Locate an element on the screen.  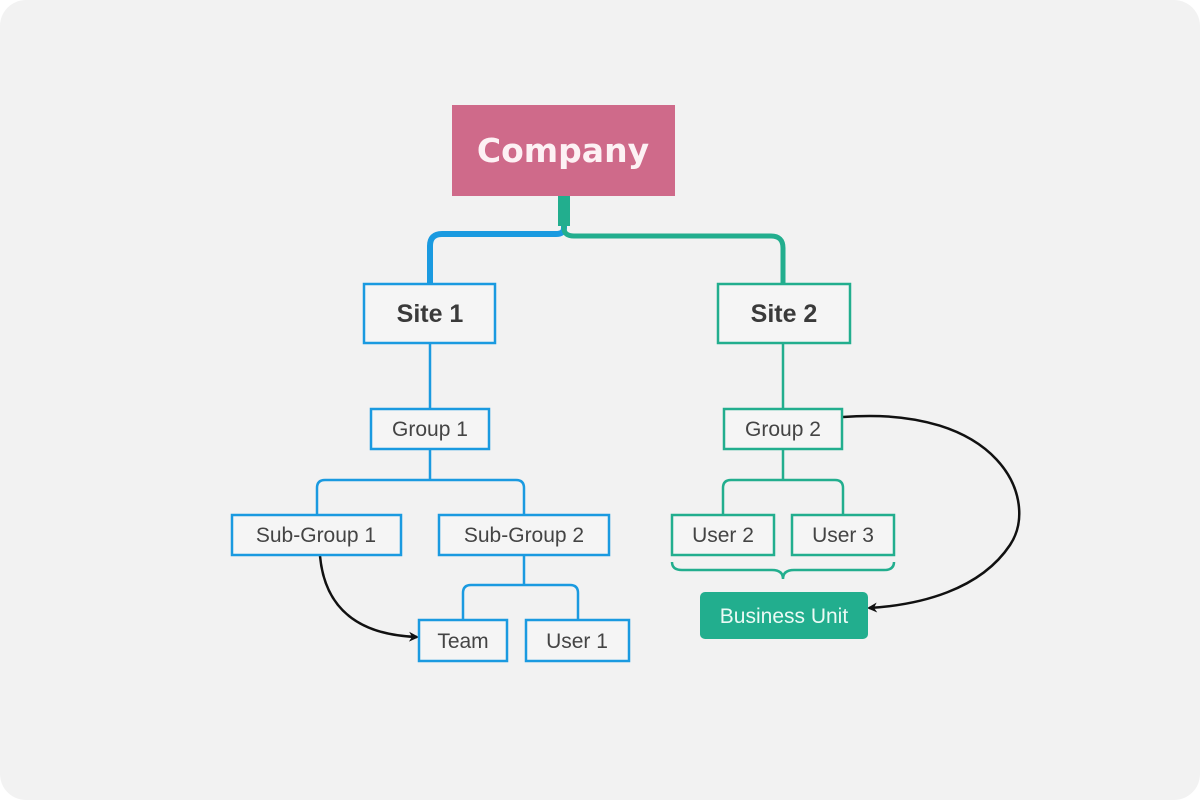
site1-label: Site 1 is located at coordinates (430, 314).